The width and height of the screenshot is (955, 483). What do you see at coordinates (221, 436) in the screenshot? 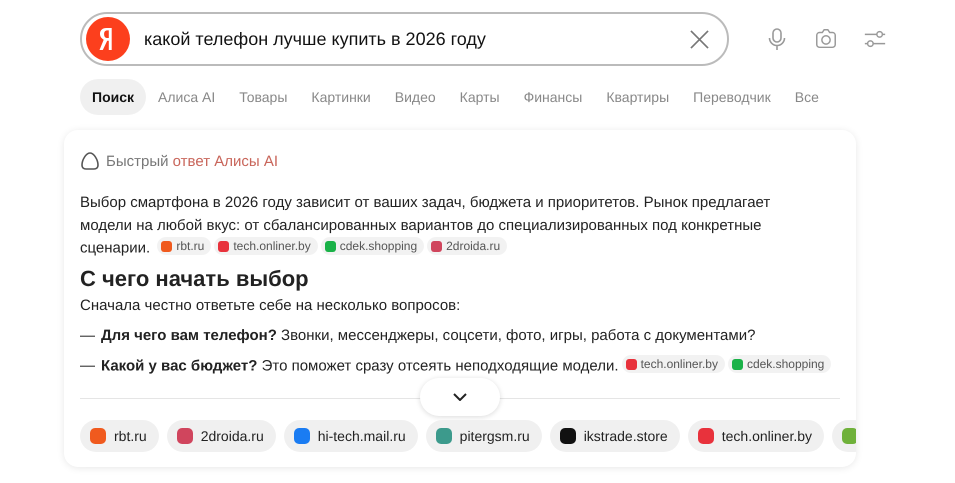
I see `source-chip: 2droida.ru` at bounding box center [221, 436].